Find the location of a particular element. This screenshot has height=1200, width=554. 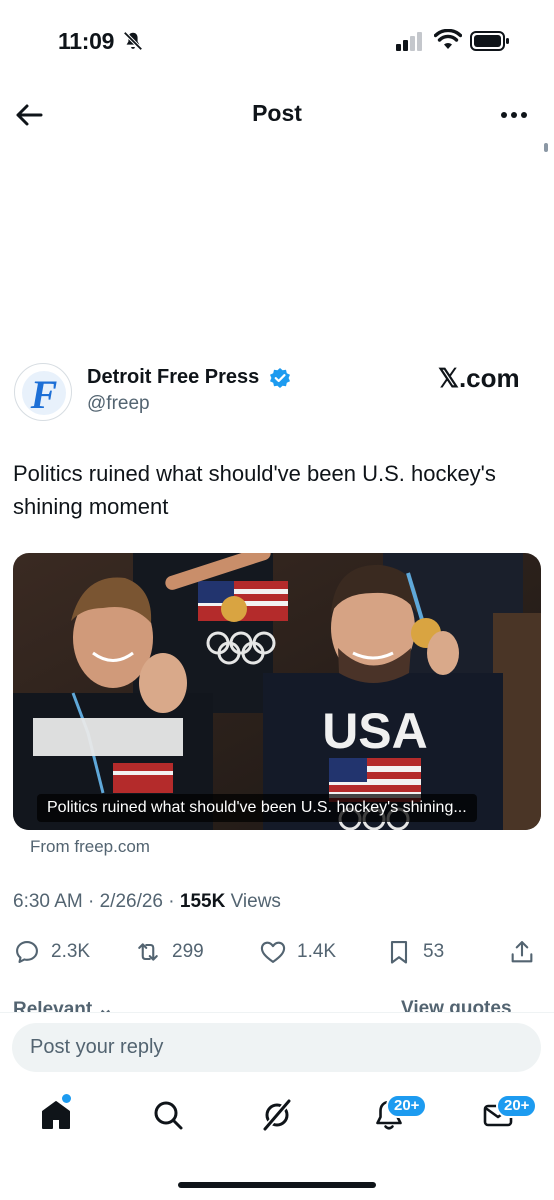

sort-label: Relevant is located at coordinates (53, 1005).